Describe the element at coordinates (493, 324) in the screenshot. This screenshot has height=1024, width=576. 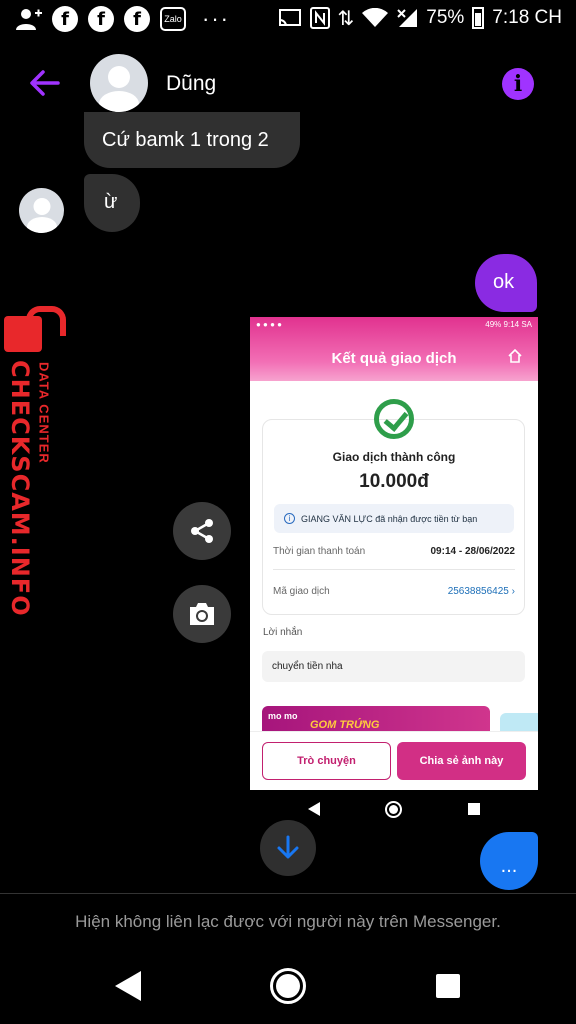
I see `attachment-battery: 49%` at that location.